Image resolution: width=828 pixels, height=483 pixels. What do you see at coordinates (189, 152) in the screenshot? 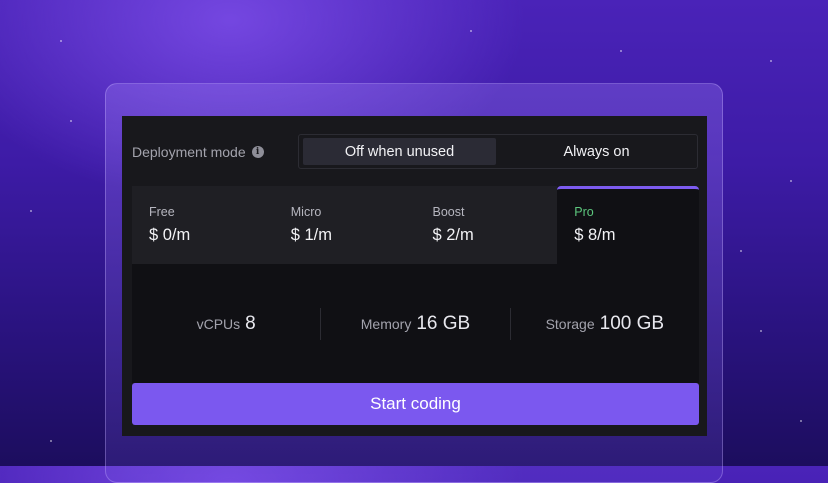
I see `deployment-mode-text: Deployment mode` at bounding box center [189, 152].